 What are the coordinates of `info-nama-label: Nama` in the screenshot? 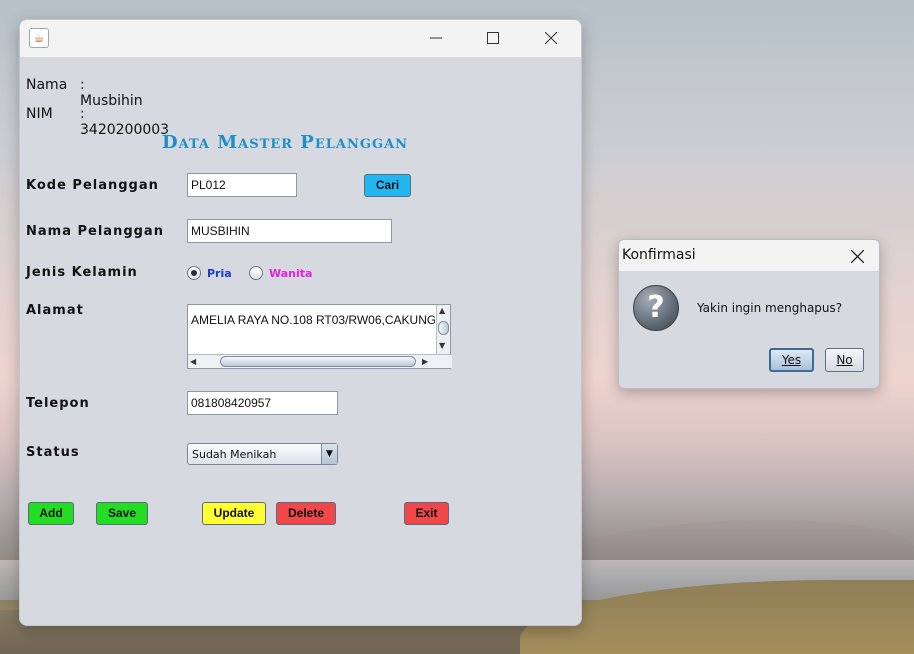 It's located at (47, 85).